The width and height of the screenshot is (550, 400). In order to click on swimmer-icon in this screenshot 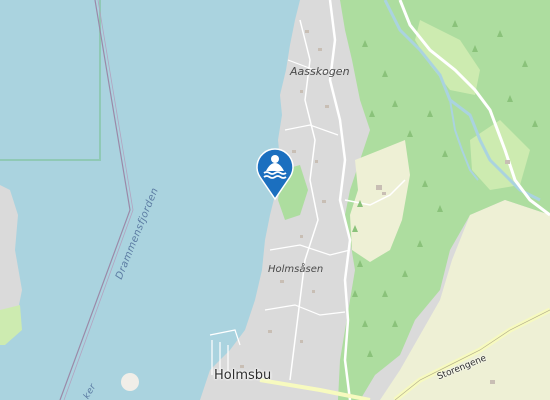, I will do `click(275, 174)`.